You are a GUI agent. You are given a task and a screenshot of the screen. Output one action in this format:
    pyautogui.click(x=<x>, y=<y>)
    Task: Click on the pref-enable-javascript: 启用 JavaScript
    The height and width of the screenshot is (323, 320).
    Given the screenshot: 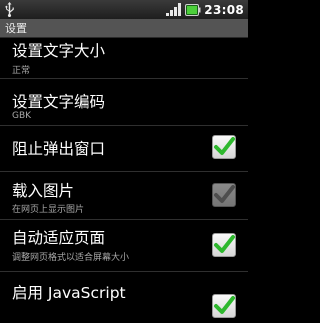 What is the action you would take?
    pyautogui.click(x=124, y=297)
    